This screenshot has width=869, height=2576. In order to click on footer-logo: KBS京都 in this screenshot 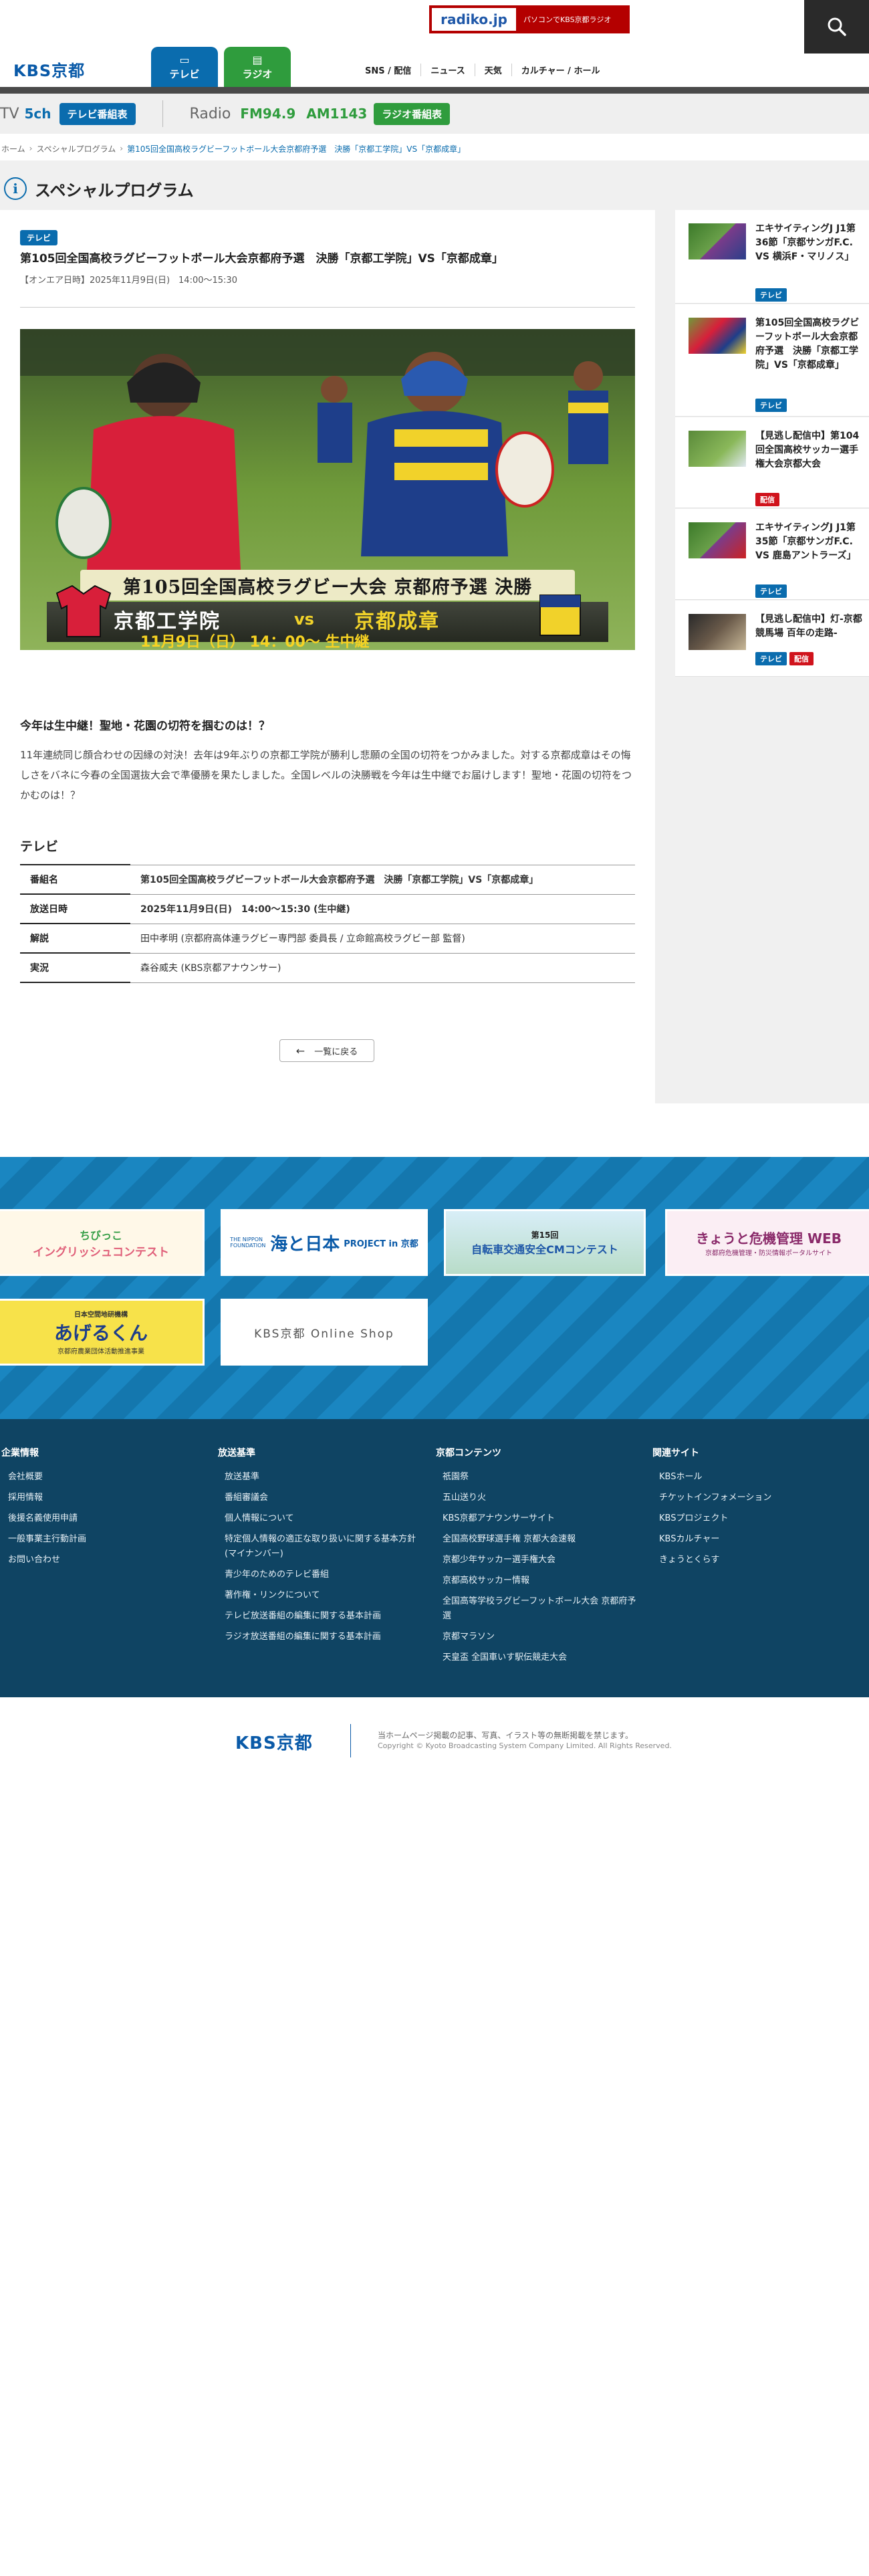, I will do `click(274, 1741)`.